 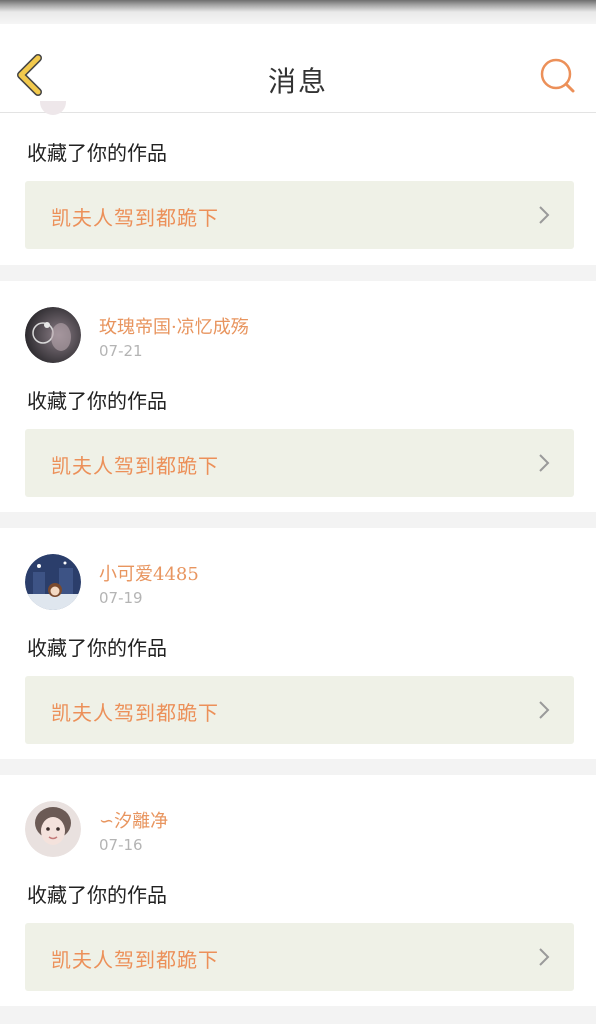 I want to click on search-icon, so click(x=557, y=75).